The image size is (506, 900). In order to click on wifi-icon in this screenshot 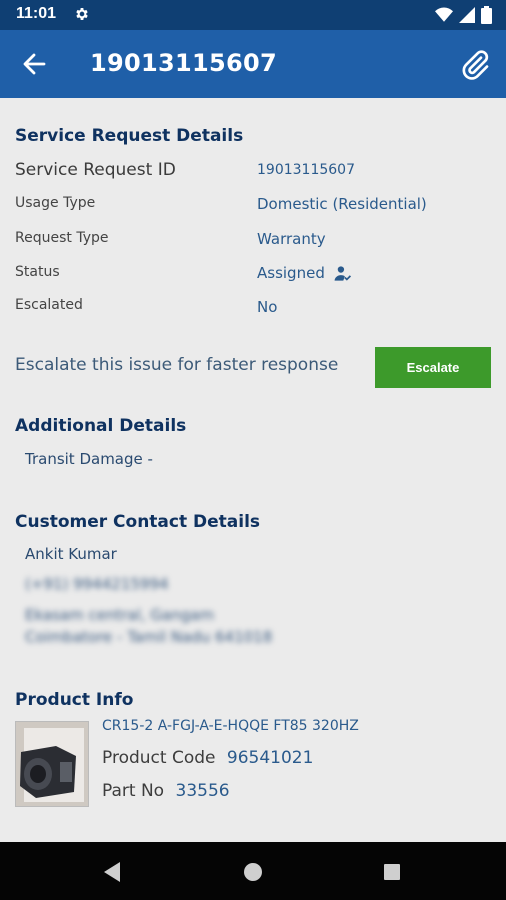, I will do `click(444, 17)`.